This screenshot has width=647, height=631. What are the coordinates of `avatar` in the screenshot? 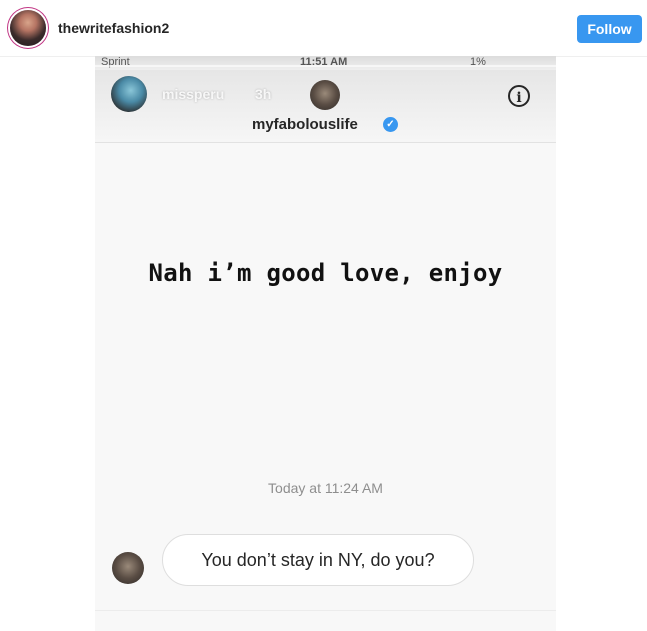 It's located at (28, 28).